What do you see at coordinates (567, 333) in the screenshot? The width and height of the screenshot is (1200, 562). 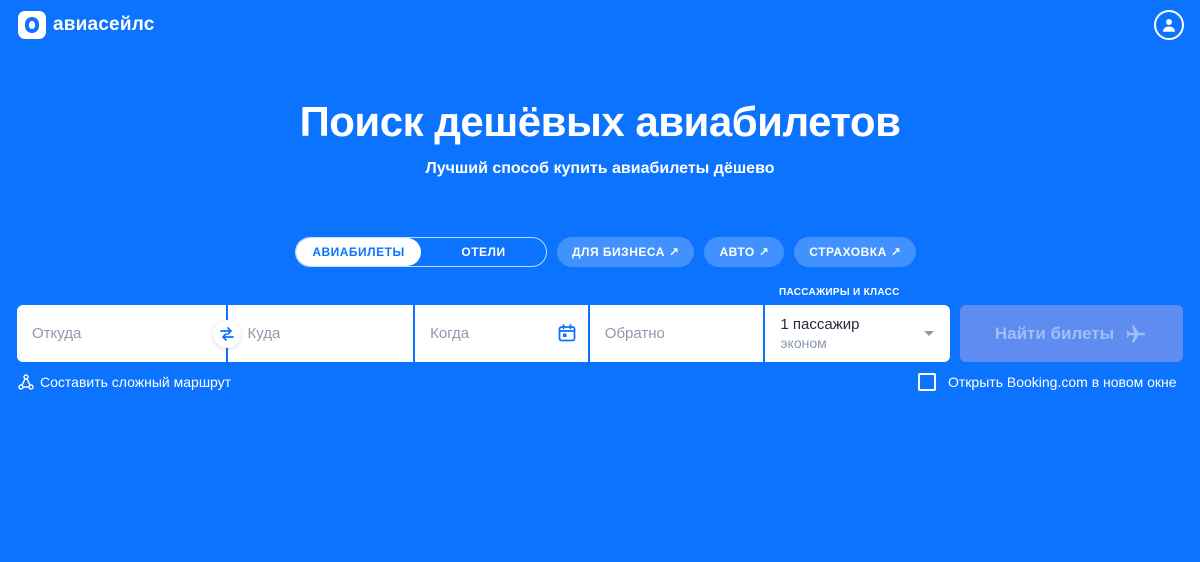 I see `calendar-icon` at bounding box center [567, 333].